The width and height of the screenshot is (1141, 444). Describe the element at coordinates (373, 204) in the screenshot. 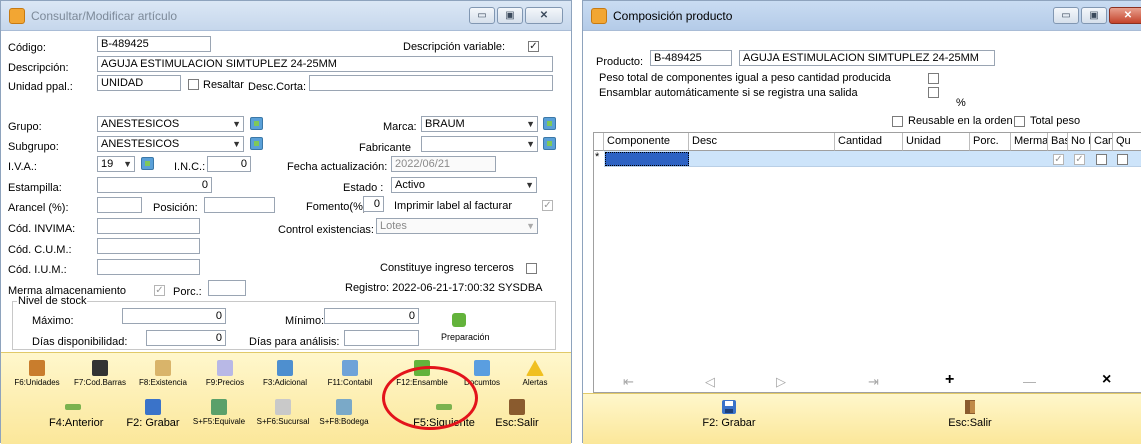

I see `fomento-input: 0` at that location.